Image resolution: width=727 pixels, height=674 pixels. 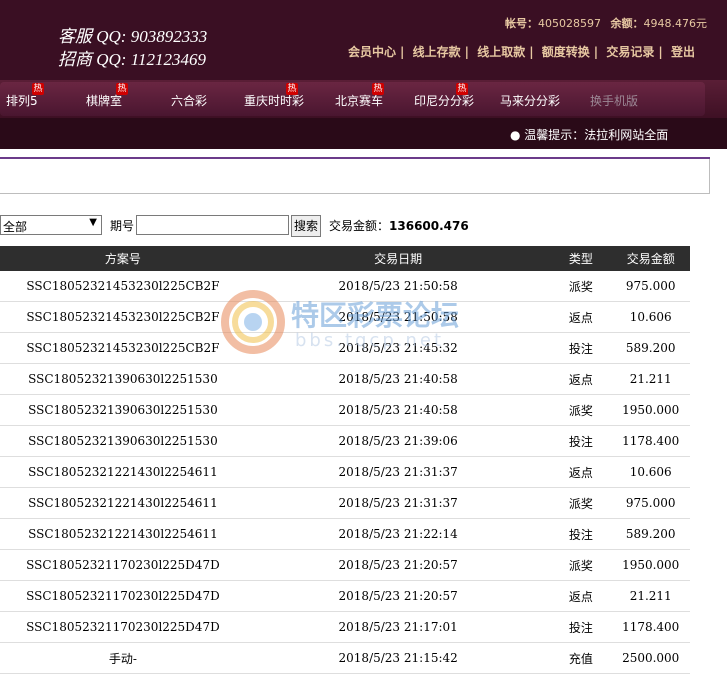 What do you see at coordinates (581, 658) in the screenshot?
I see `type: 充值` at bounding box center [581, 658].